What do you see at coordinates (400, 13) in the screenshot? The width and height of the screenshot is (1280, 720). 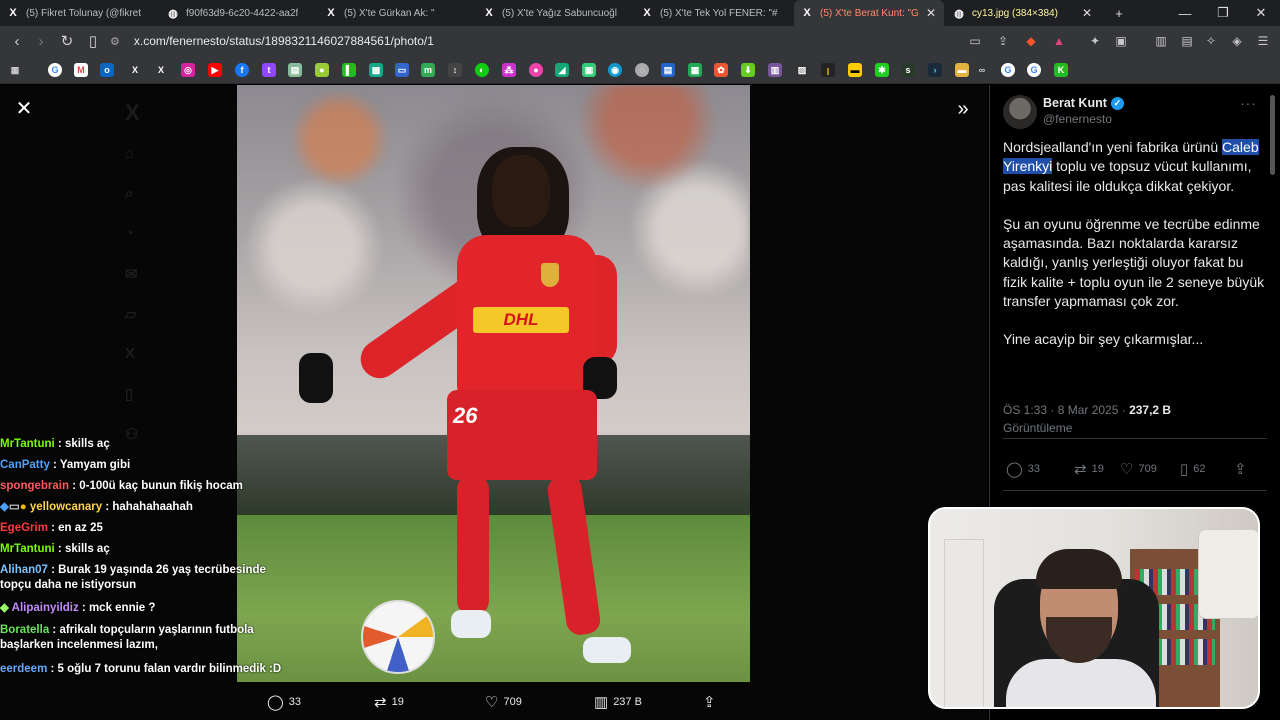 I see `tab: X (5) X'te Gürkan Ak: "` at bounding box center [400, 13].